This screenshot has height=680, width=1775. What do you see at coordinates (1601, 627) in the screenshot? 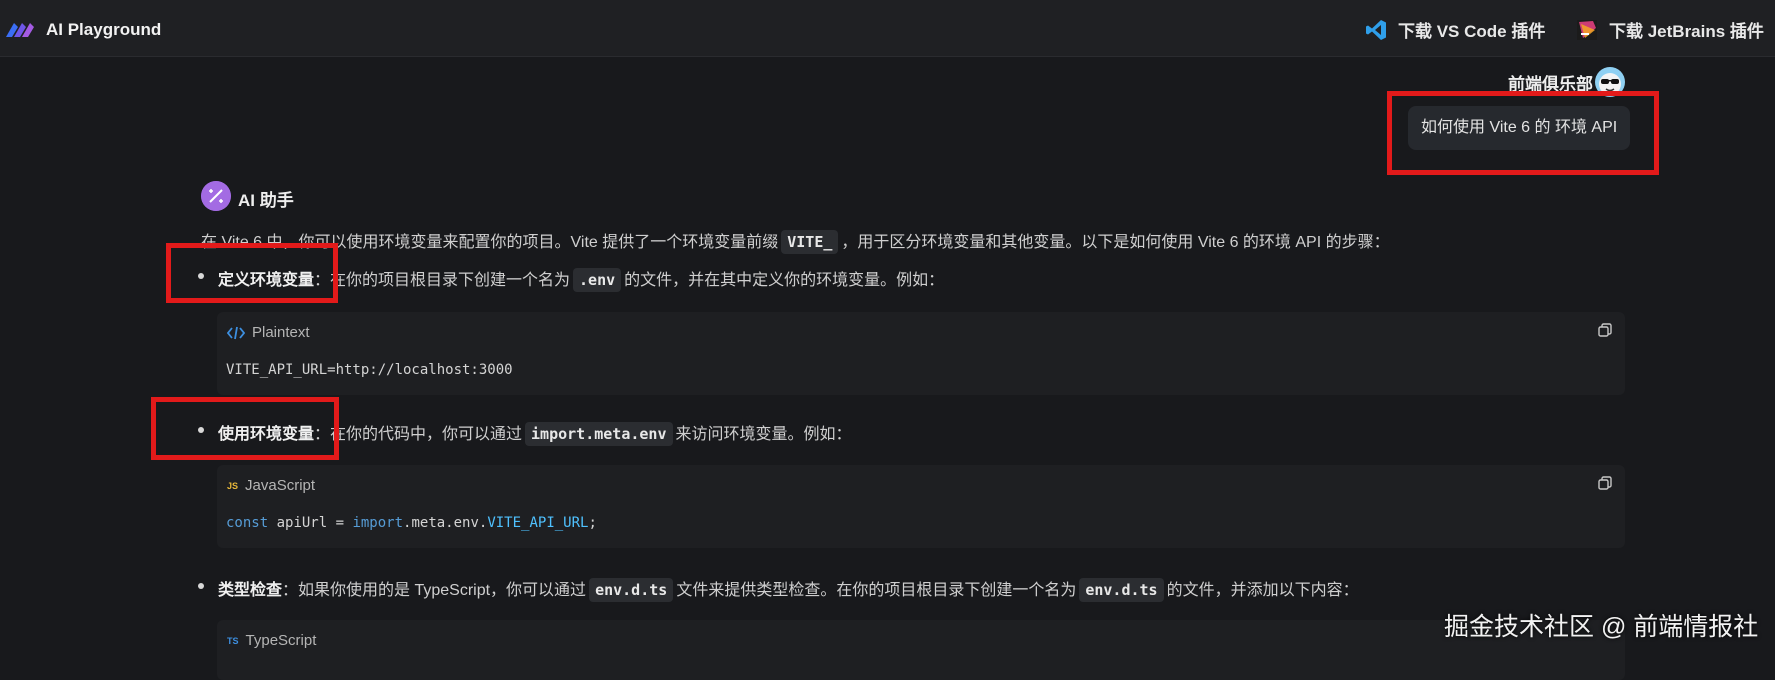
I see `watermark: 掘金技术社区 @ 前端情报社` at bounding box center [1601, 627].